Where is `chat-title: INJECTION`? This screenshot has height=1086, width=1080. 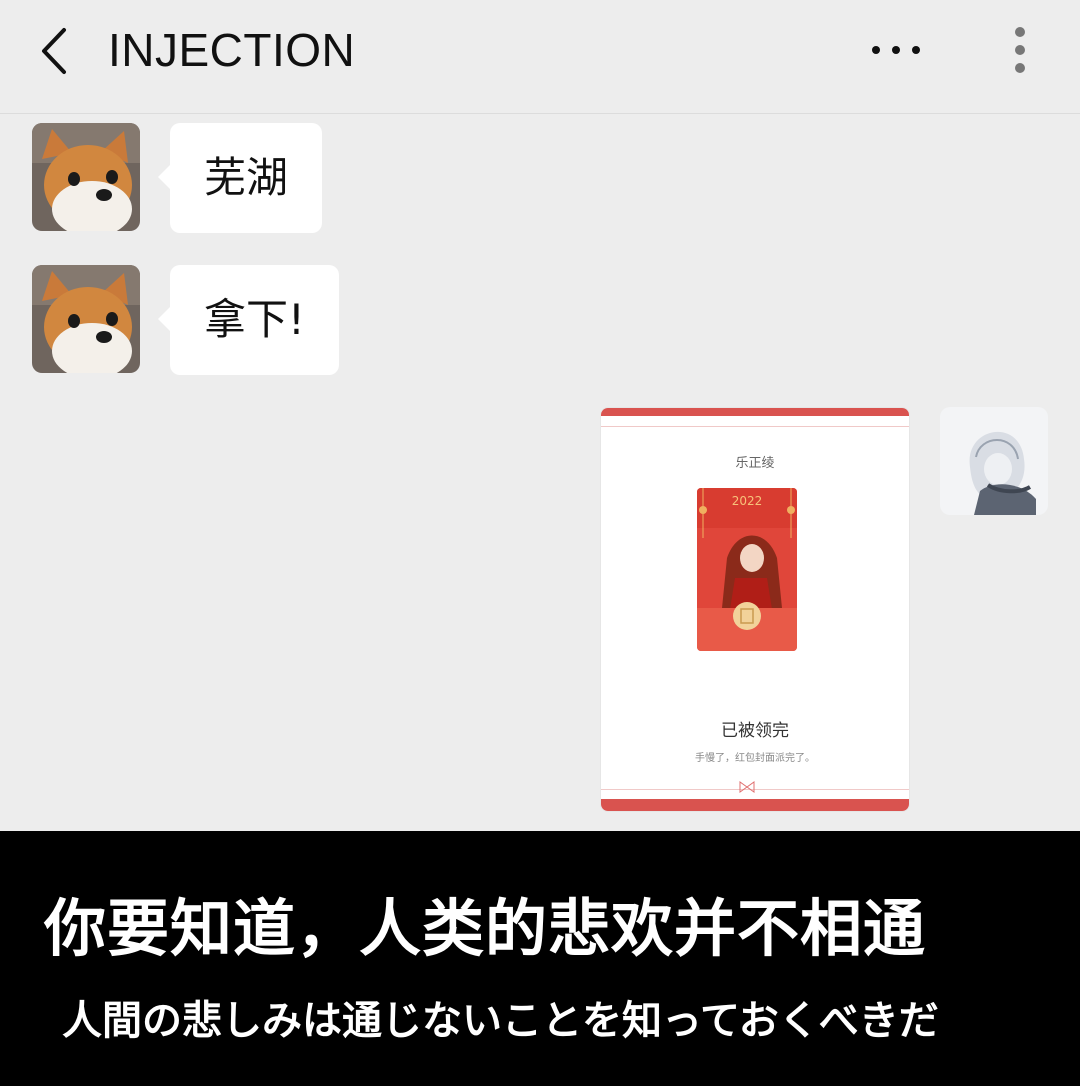
chat-title: INJECTION is located at coordinates (232, 50).